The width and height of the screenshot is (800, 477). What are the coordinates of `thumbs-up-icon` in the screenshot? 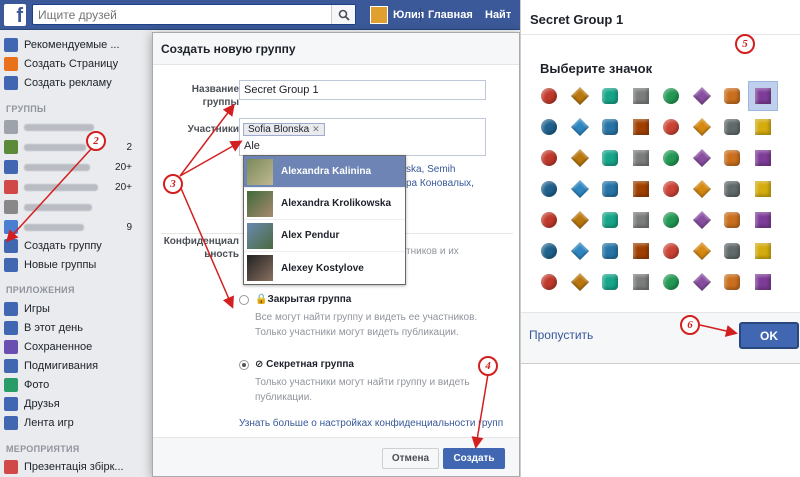 It's located at (549, 251).